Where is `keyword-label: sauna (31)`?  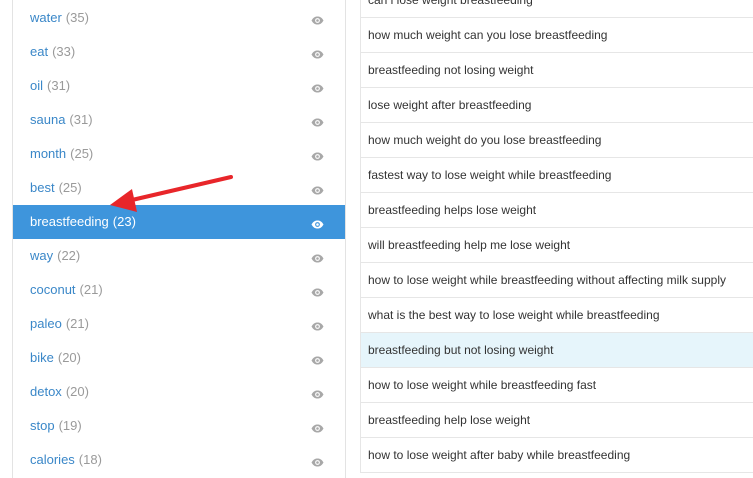 keyword-label: sauna (31) is located at coordinates (61, 120).